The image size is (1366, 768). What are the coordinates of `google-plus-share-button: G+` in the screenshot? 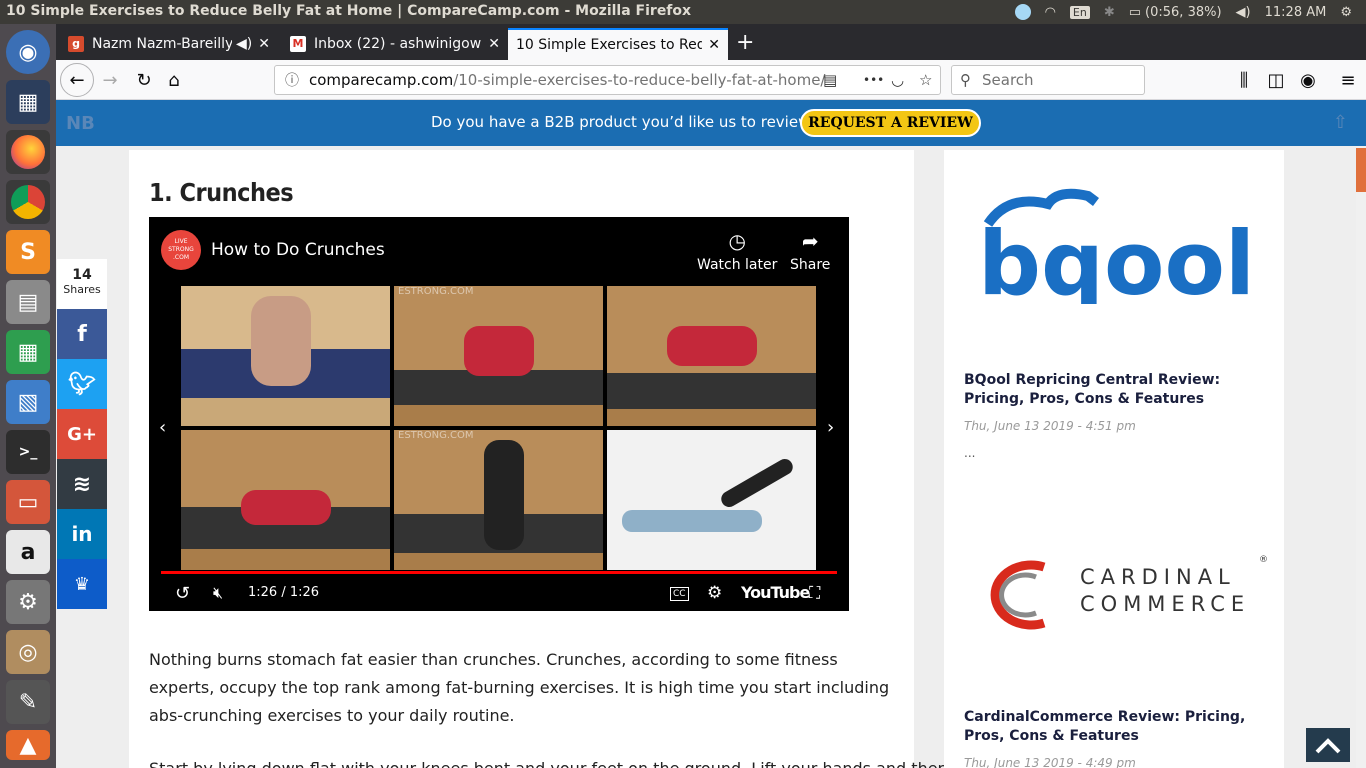 It's located at (82, 434).